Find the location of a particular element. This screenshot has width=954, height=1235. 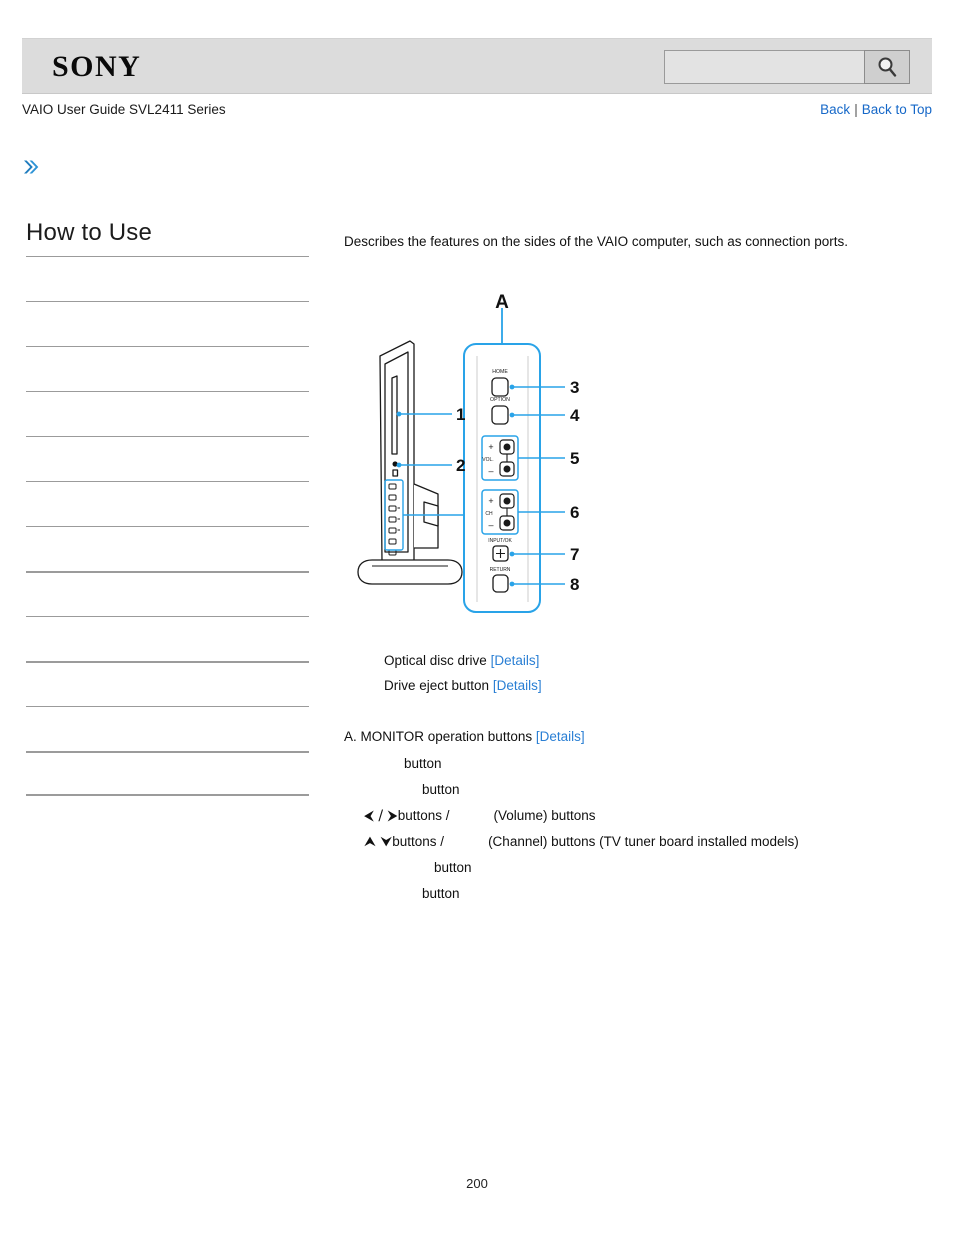

header-nav-links: Back | Back to Top is located at coordinates (876, 110).